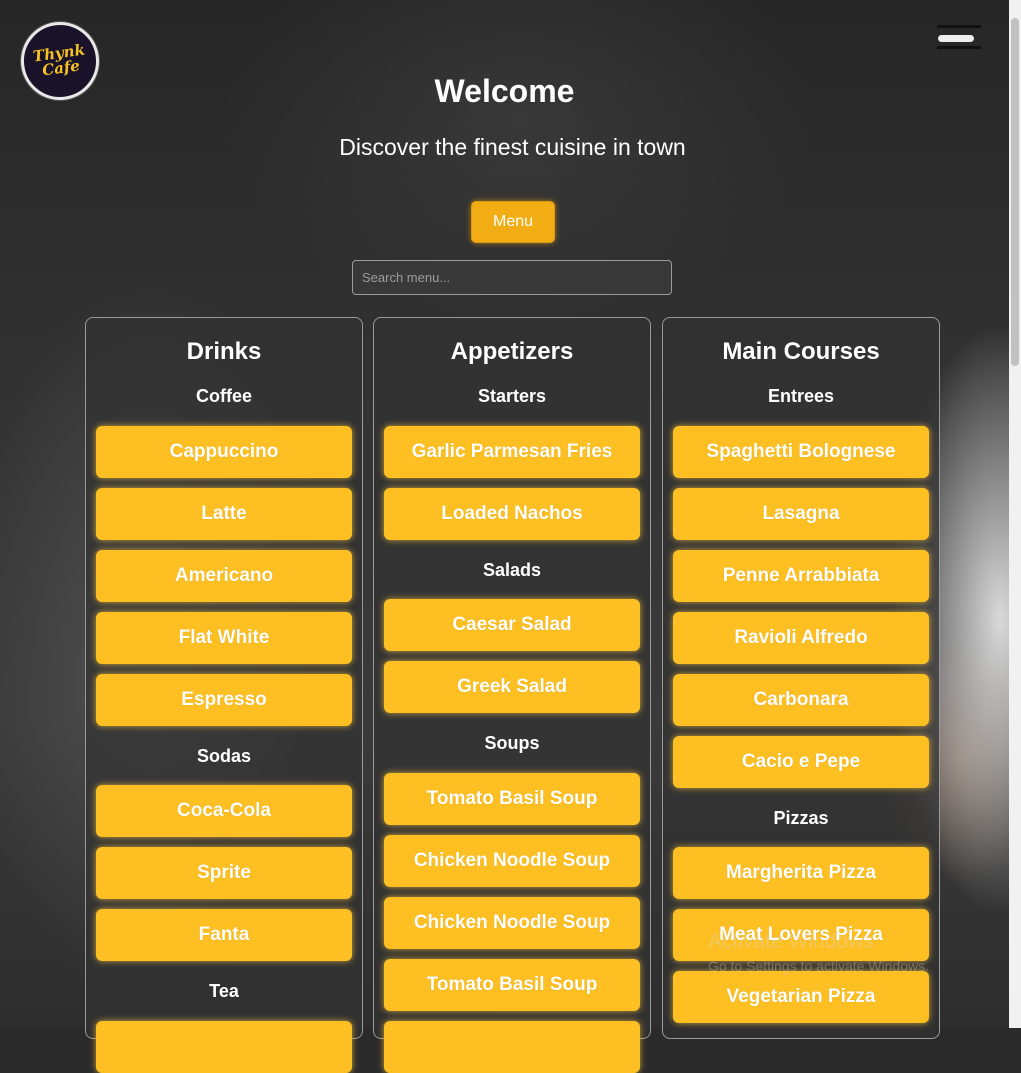  I want to click on column-heading: Appetizers, so click(512, 351).